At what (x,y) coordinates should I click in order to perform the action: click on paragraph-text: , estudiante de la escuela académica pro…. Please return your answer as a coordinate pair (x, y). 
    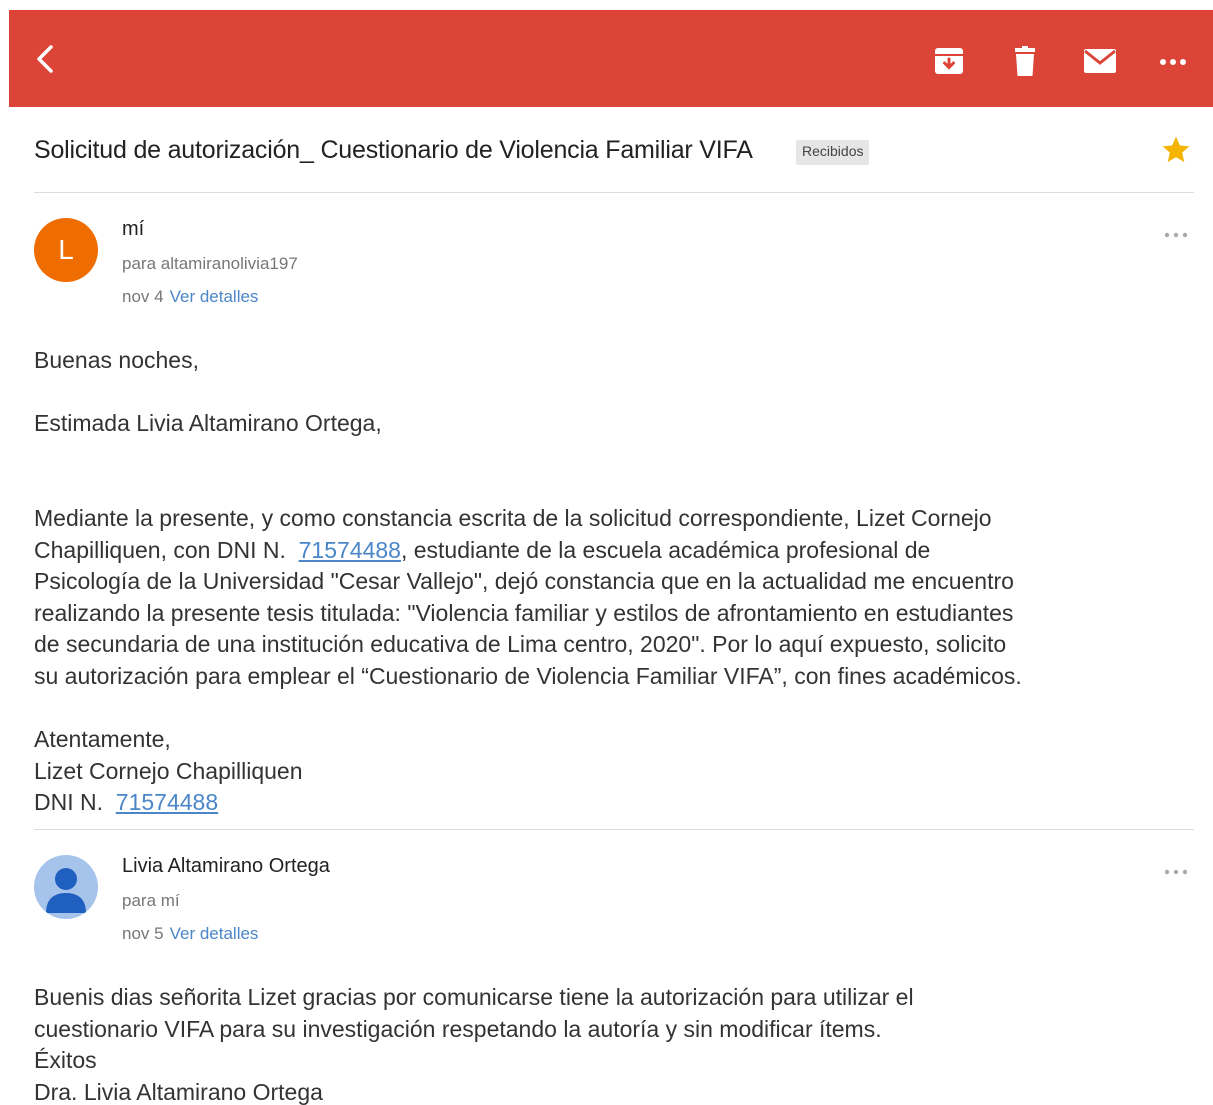
    Looking at the image, I should click on (665, 549).